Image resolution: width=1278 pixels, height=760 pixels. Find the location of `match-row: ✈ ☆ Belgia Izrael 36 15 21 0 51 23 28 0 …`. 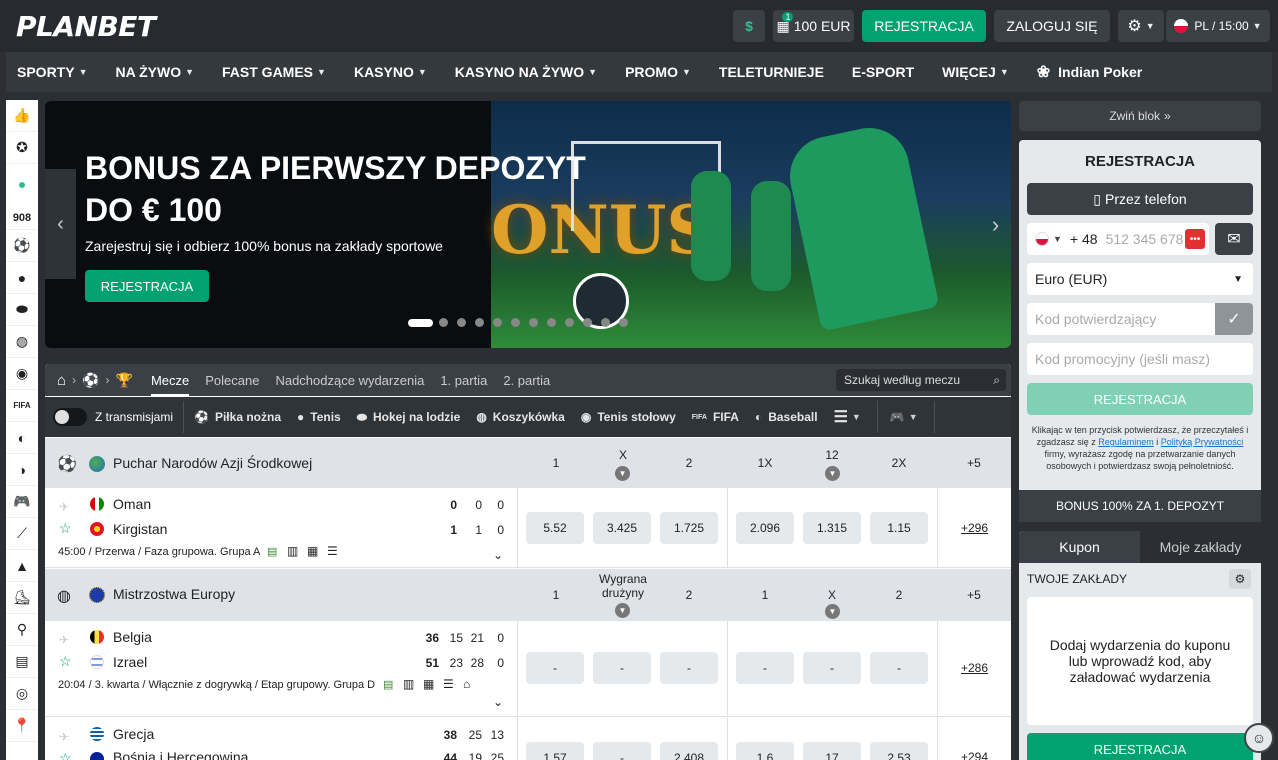

match-row: ✈ ☆ Belgia Izrael 36 15 21 0 51 23 28 0 … is located at coordinates (528, 669).